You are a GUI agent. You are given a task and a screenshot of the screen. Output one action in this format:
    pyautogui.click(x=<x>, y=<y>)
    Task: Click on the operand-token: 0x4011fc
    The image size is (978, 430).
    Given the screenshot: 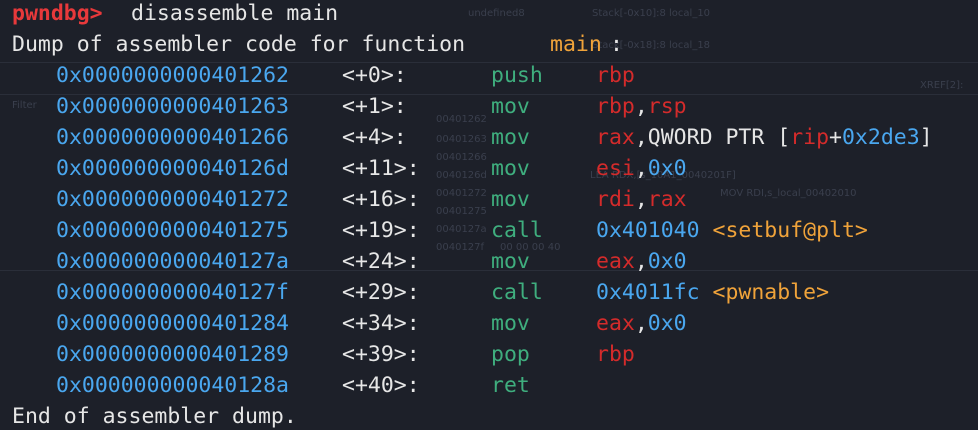 What is the action you would take?
    pyautogui.click(x=648, y=292)
    